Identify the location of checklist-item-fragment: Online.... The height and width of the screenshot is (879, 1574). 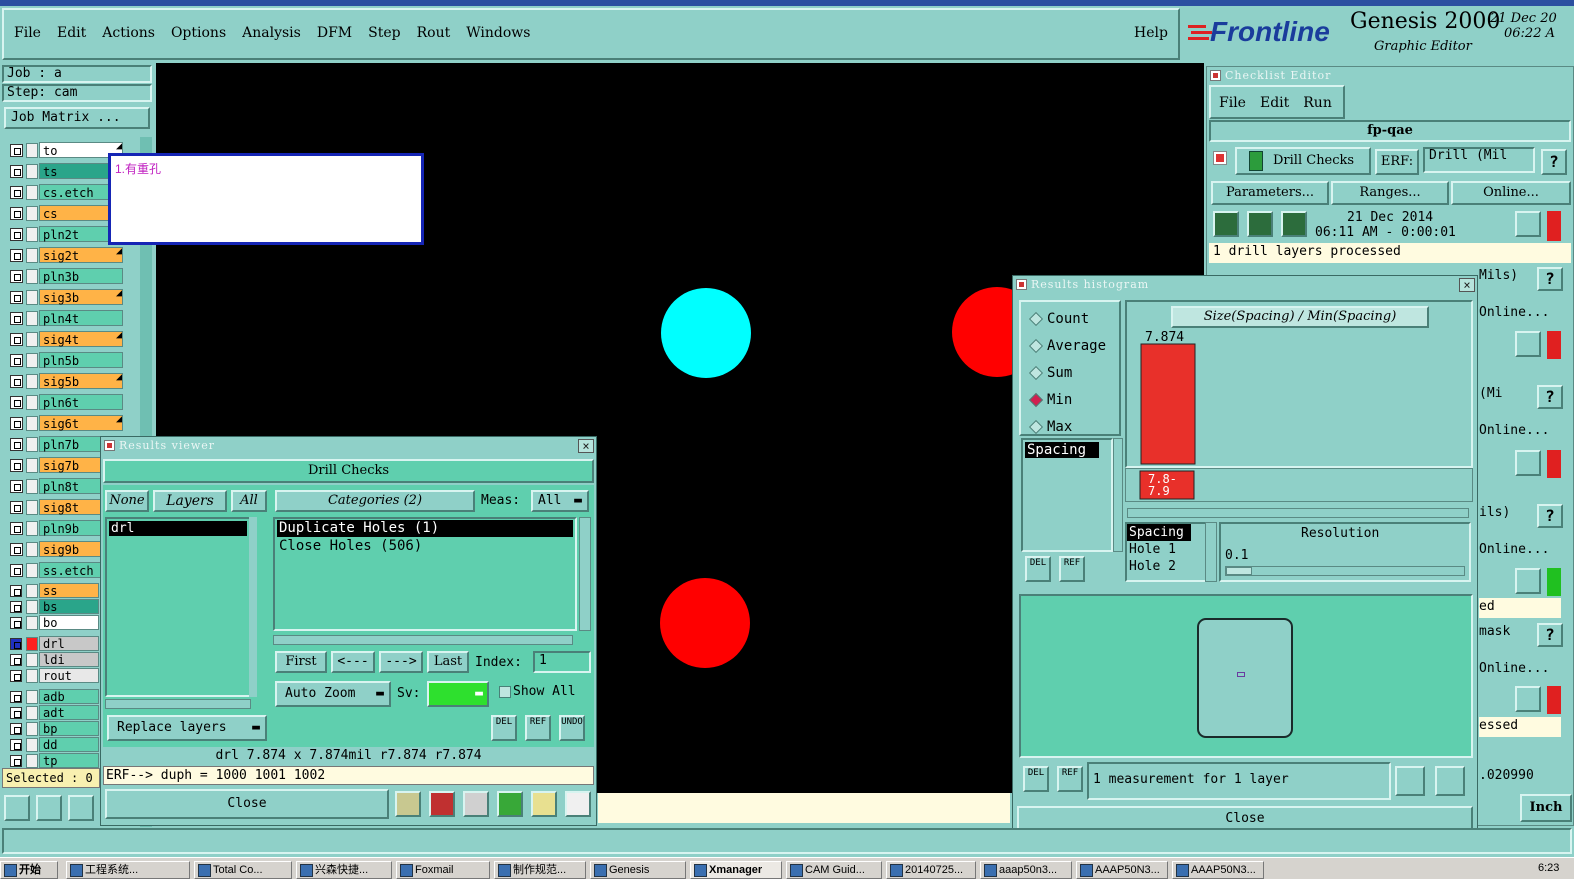
(1520, 670).